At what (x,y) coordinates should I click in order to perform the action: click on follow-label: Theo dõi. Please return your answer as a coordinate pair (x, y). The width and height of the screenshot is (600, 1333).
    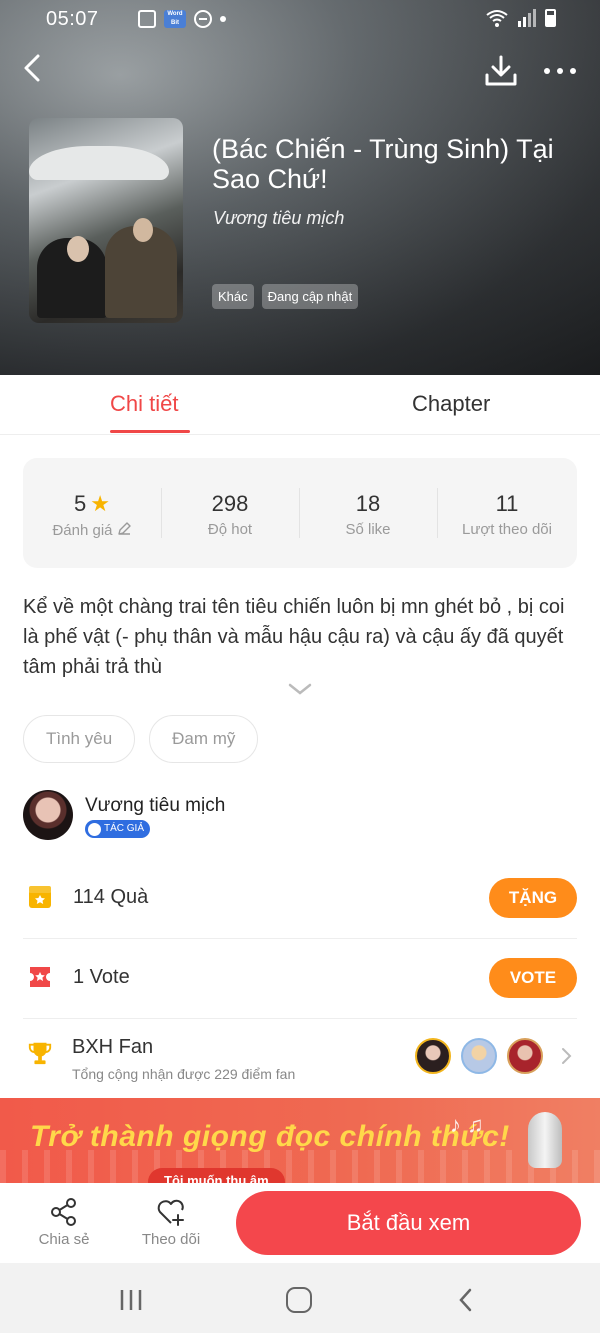
    Looking at the image, I should click on (171, 1239).